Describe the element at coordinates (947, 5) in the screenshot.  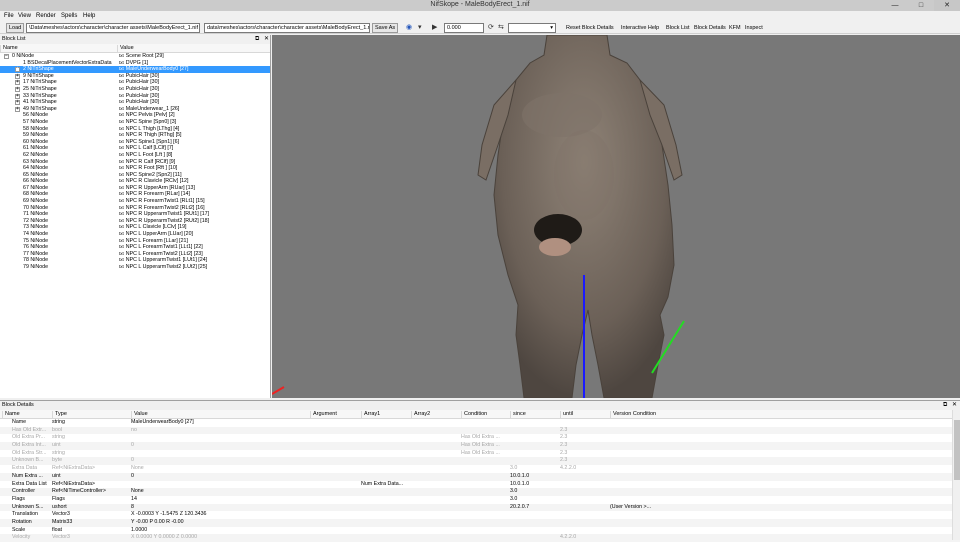
I see `close-button: ✕` at that location.